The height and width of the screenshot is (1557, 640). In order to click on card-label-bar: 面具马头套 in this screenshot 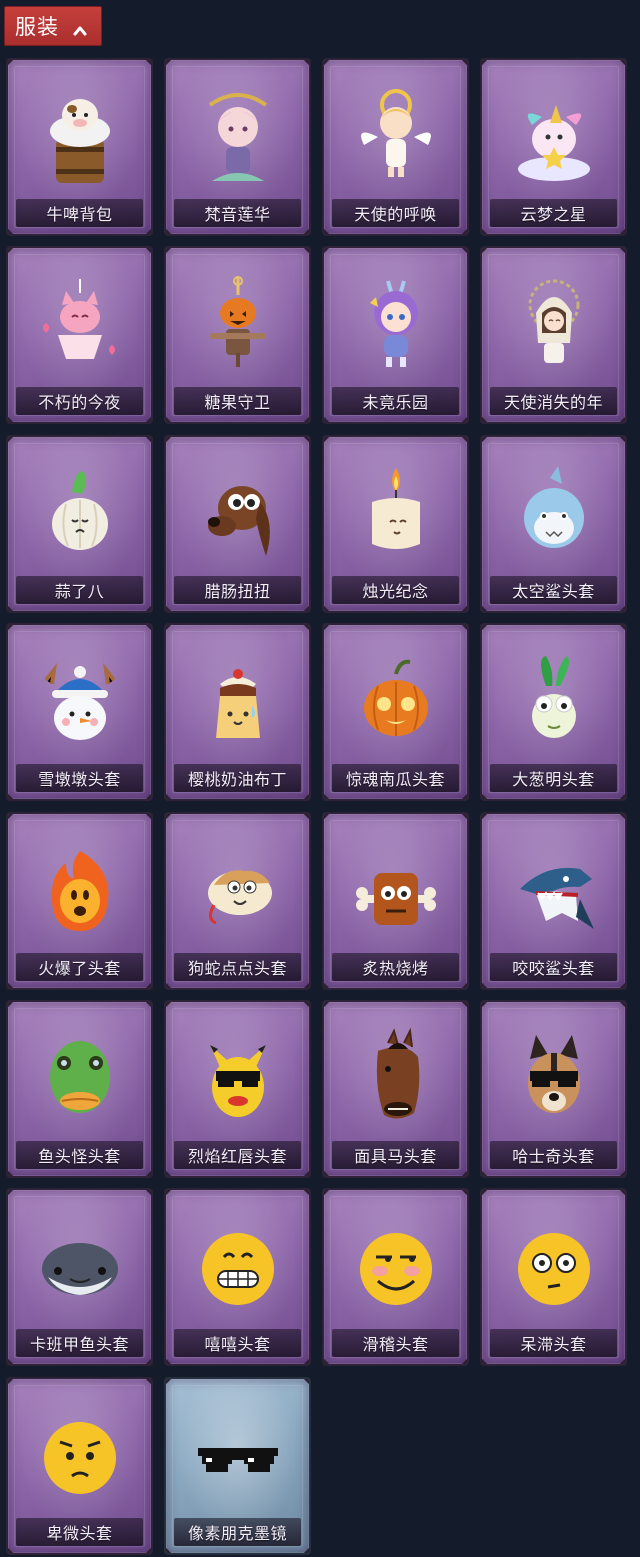, I will do `click(395, 1155)`.